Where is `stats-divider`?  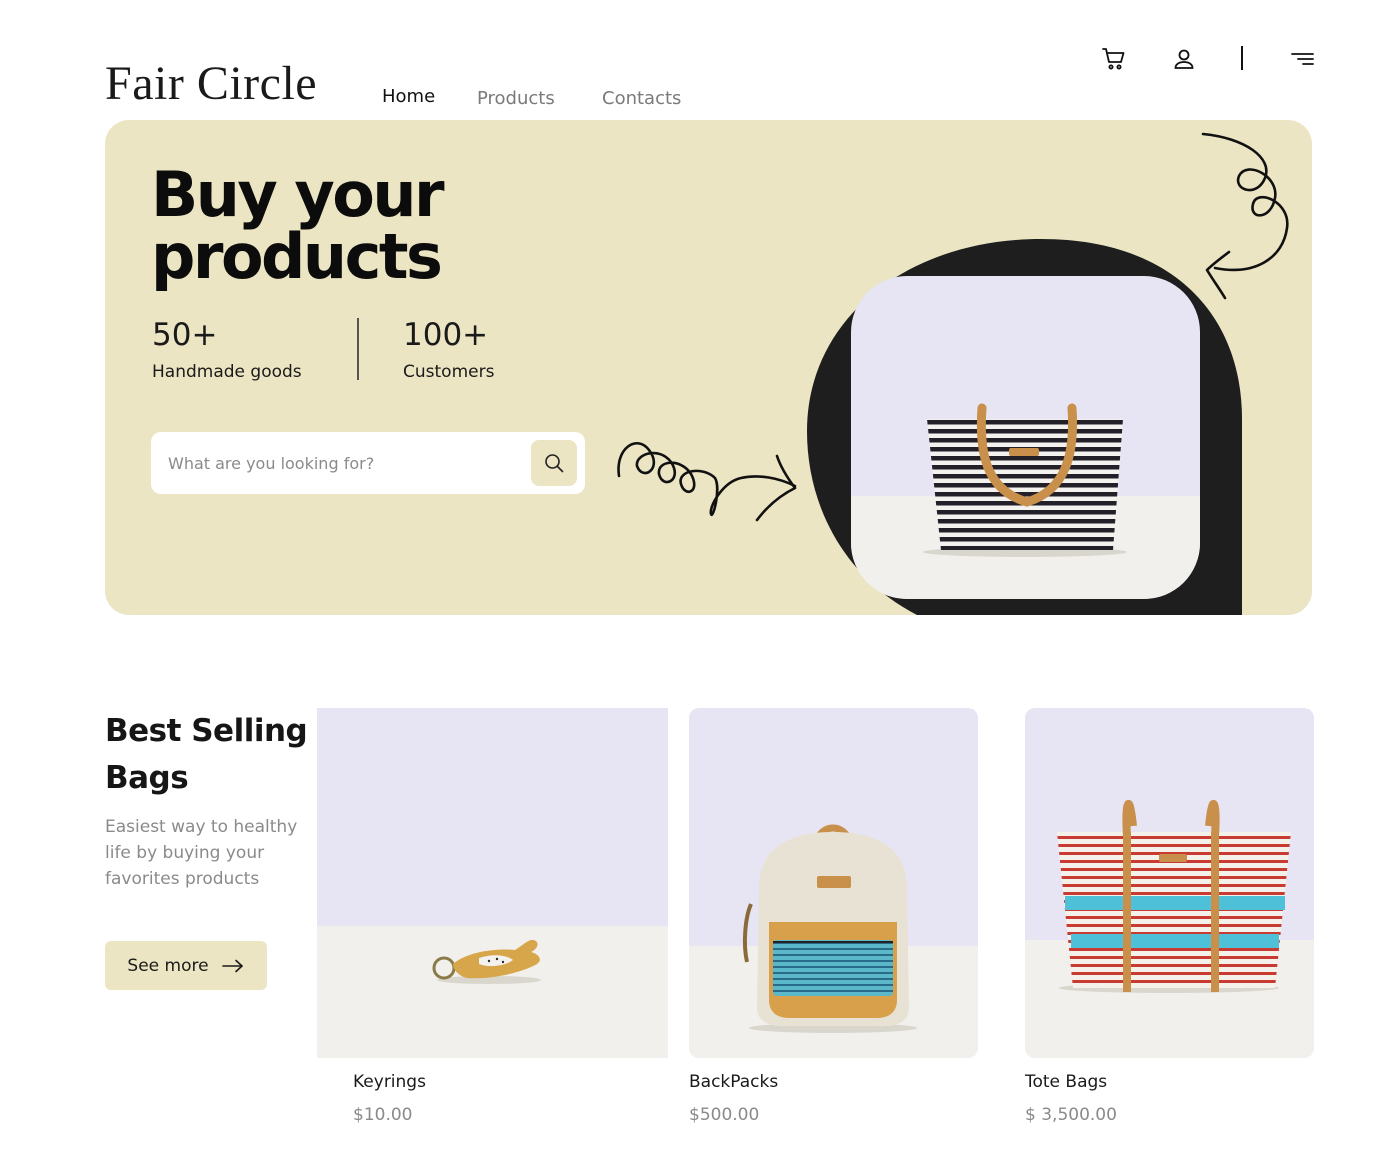 stats-divider is located at coordinates (358, 349).